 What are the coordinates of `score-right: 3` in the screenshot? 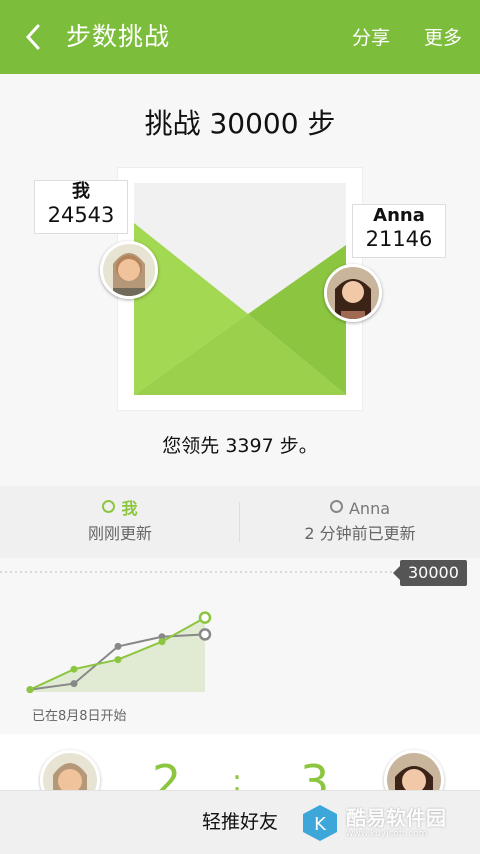 It's located at (315, 772).